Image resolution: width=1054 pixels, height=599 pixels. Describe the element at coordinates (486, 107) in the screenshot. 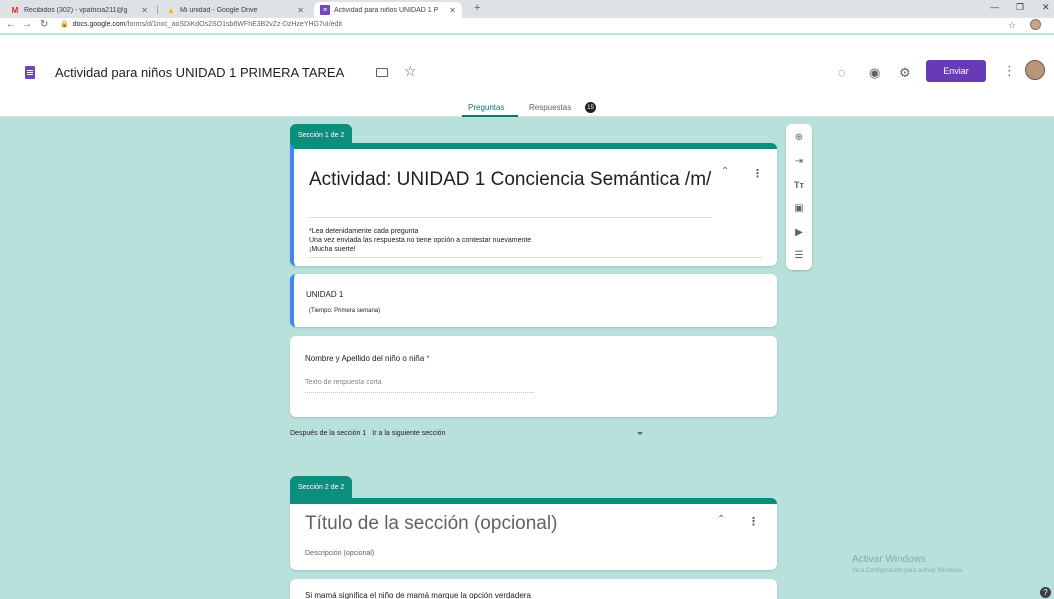

I see `tab-questions: Preguntas` at that location.